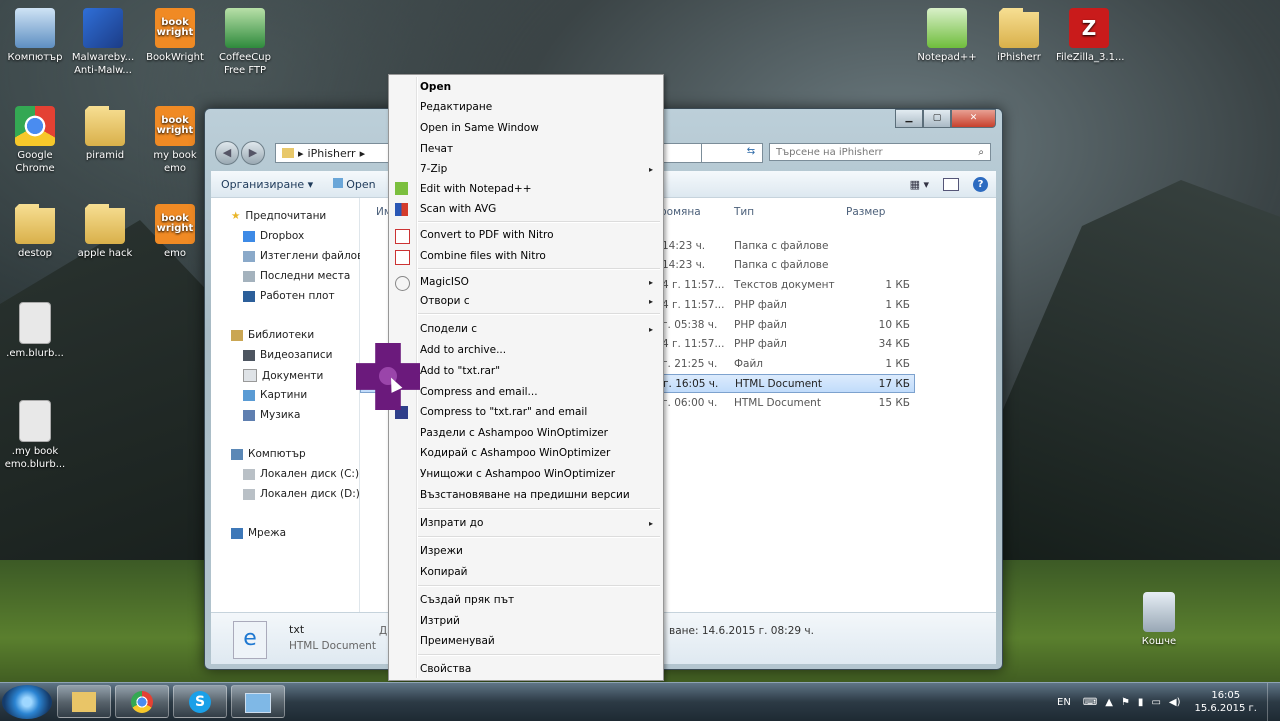 The width and height of the screenshot is (1280, 721). Describe the element at coordinates (258, 701) in the screenshot. I see `taskbar-remote` at that location.